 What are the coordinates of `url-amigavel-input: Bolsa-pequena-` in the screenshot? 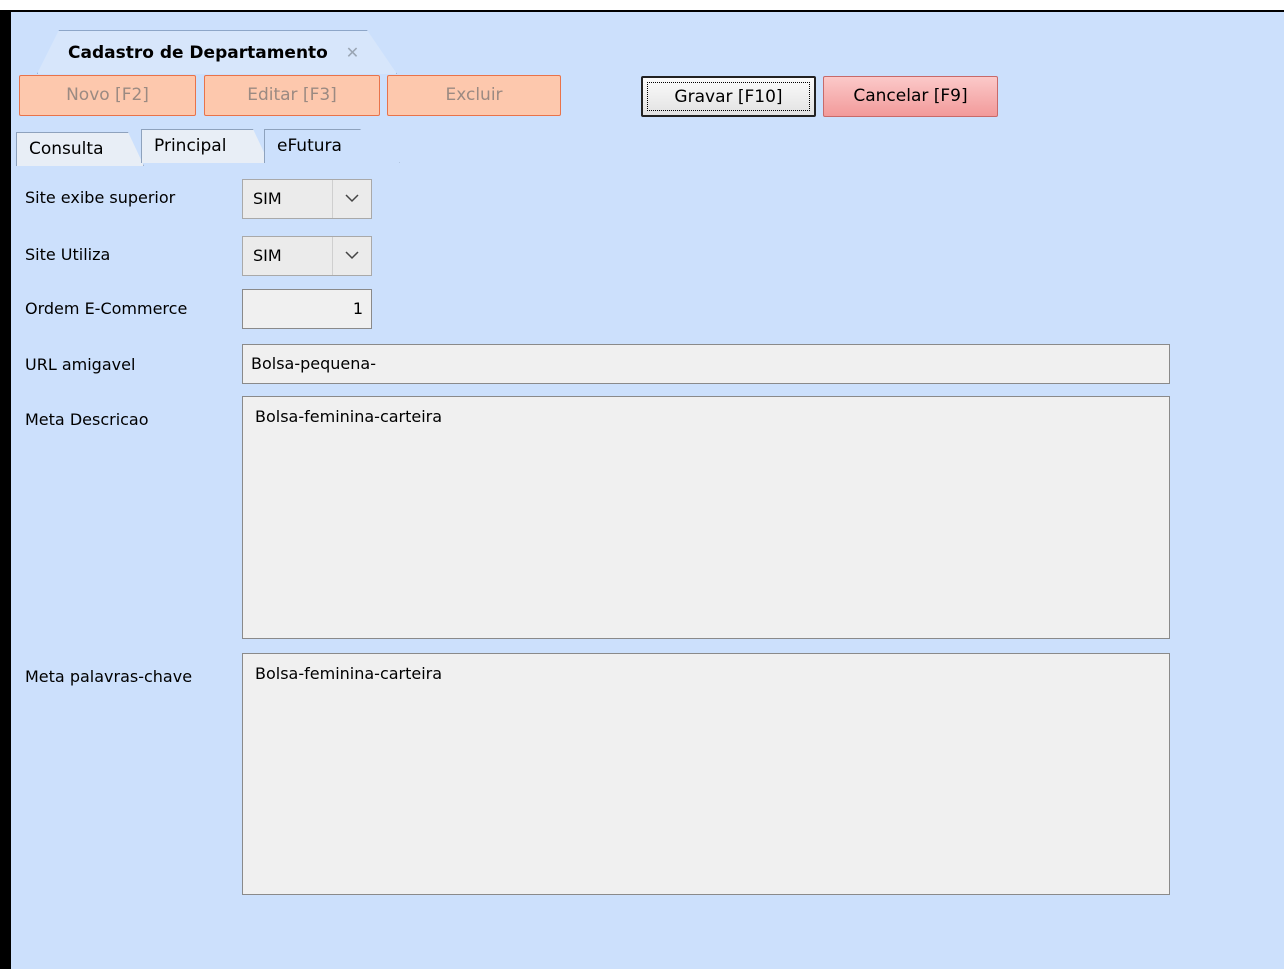 It's located at (706, 364).